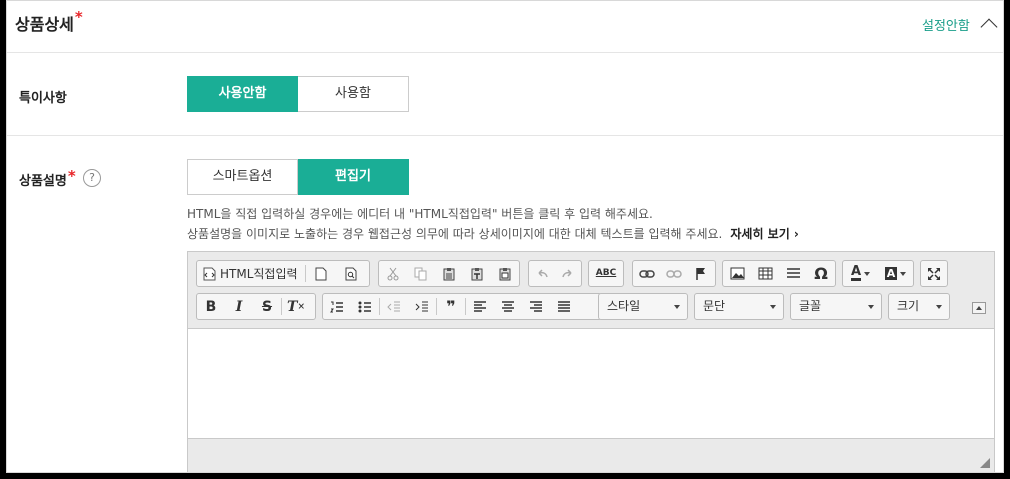 The image size is (1010, 479). I want to click on toolbar-group-spellcheck: ABC, so click(606, 273).